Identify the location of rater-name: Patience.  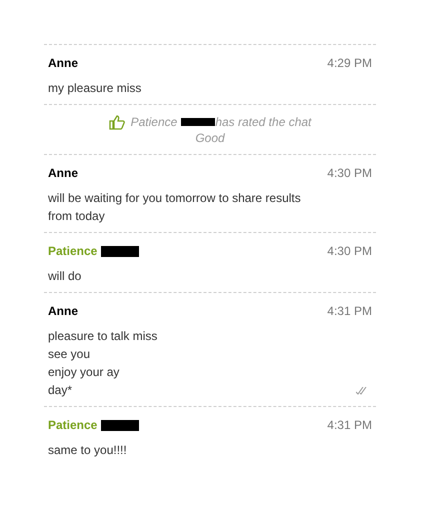
(154, 122).